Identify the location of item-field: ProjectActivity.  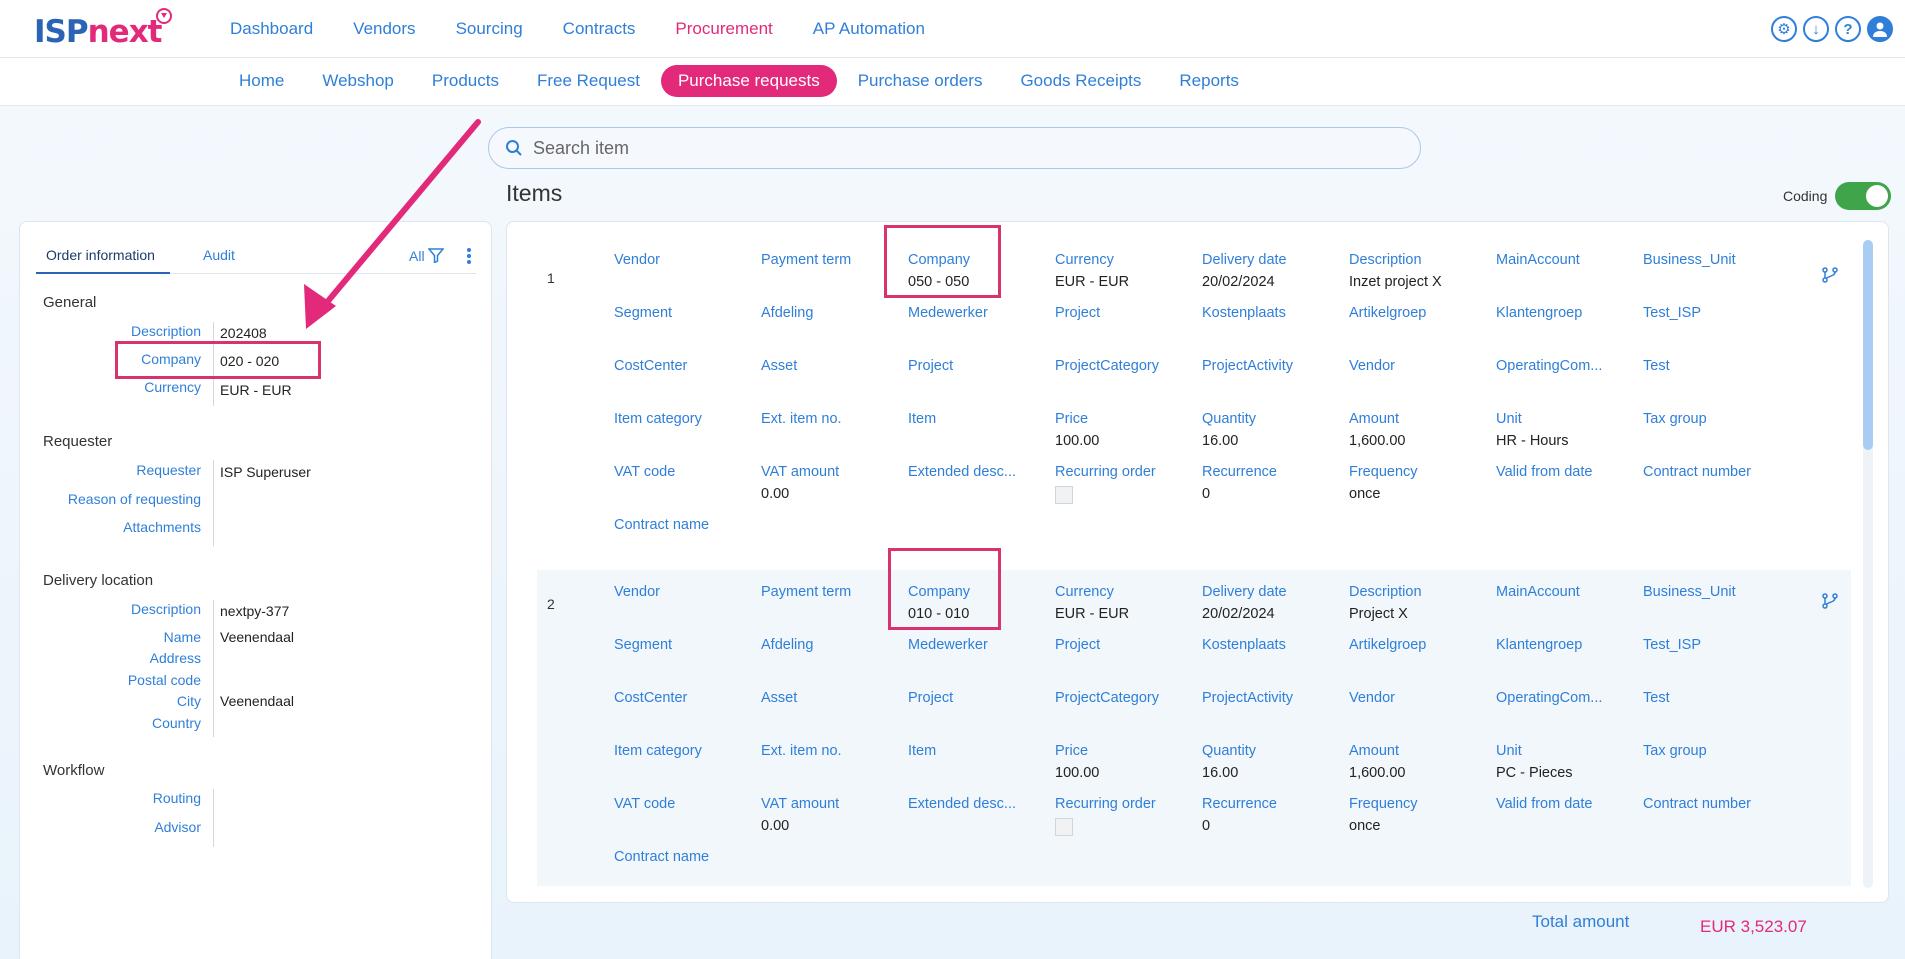
(1272, 701).